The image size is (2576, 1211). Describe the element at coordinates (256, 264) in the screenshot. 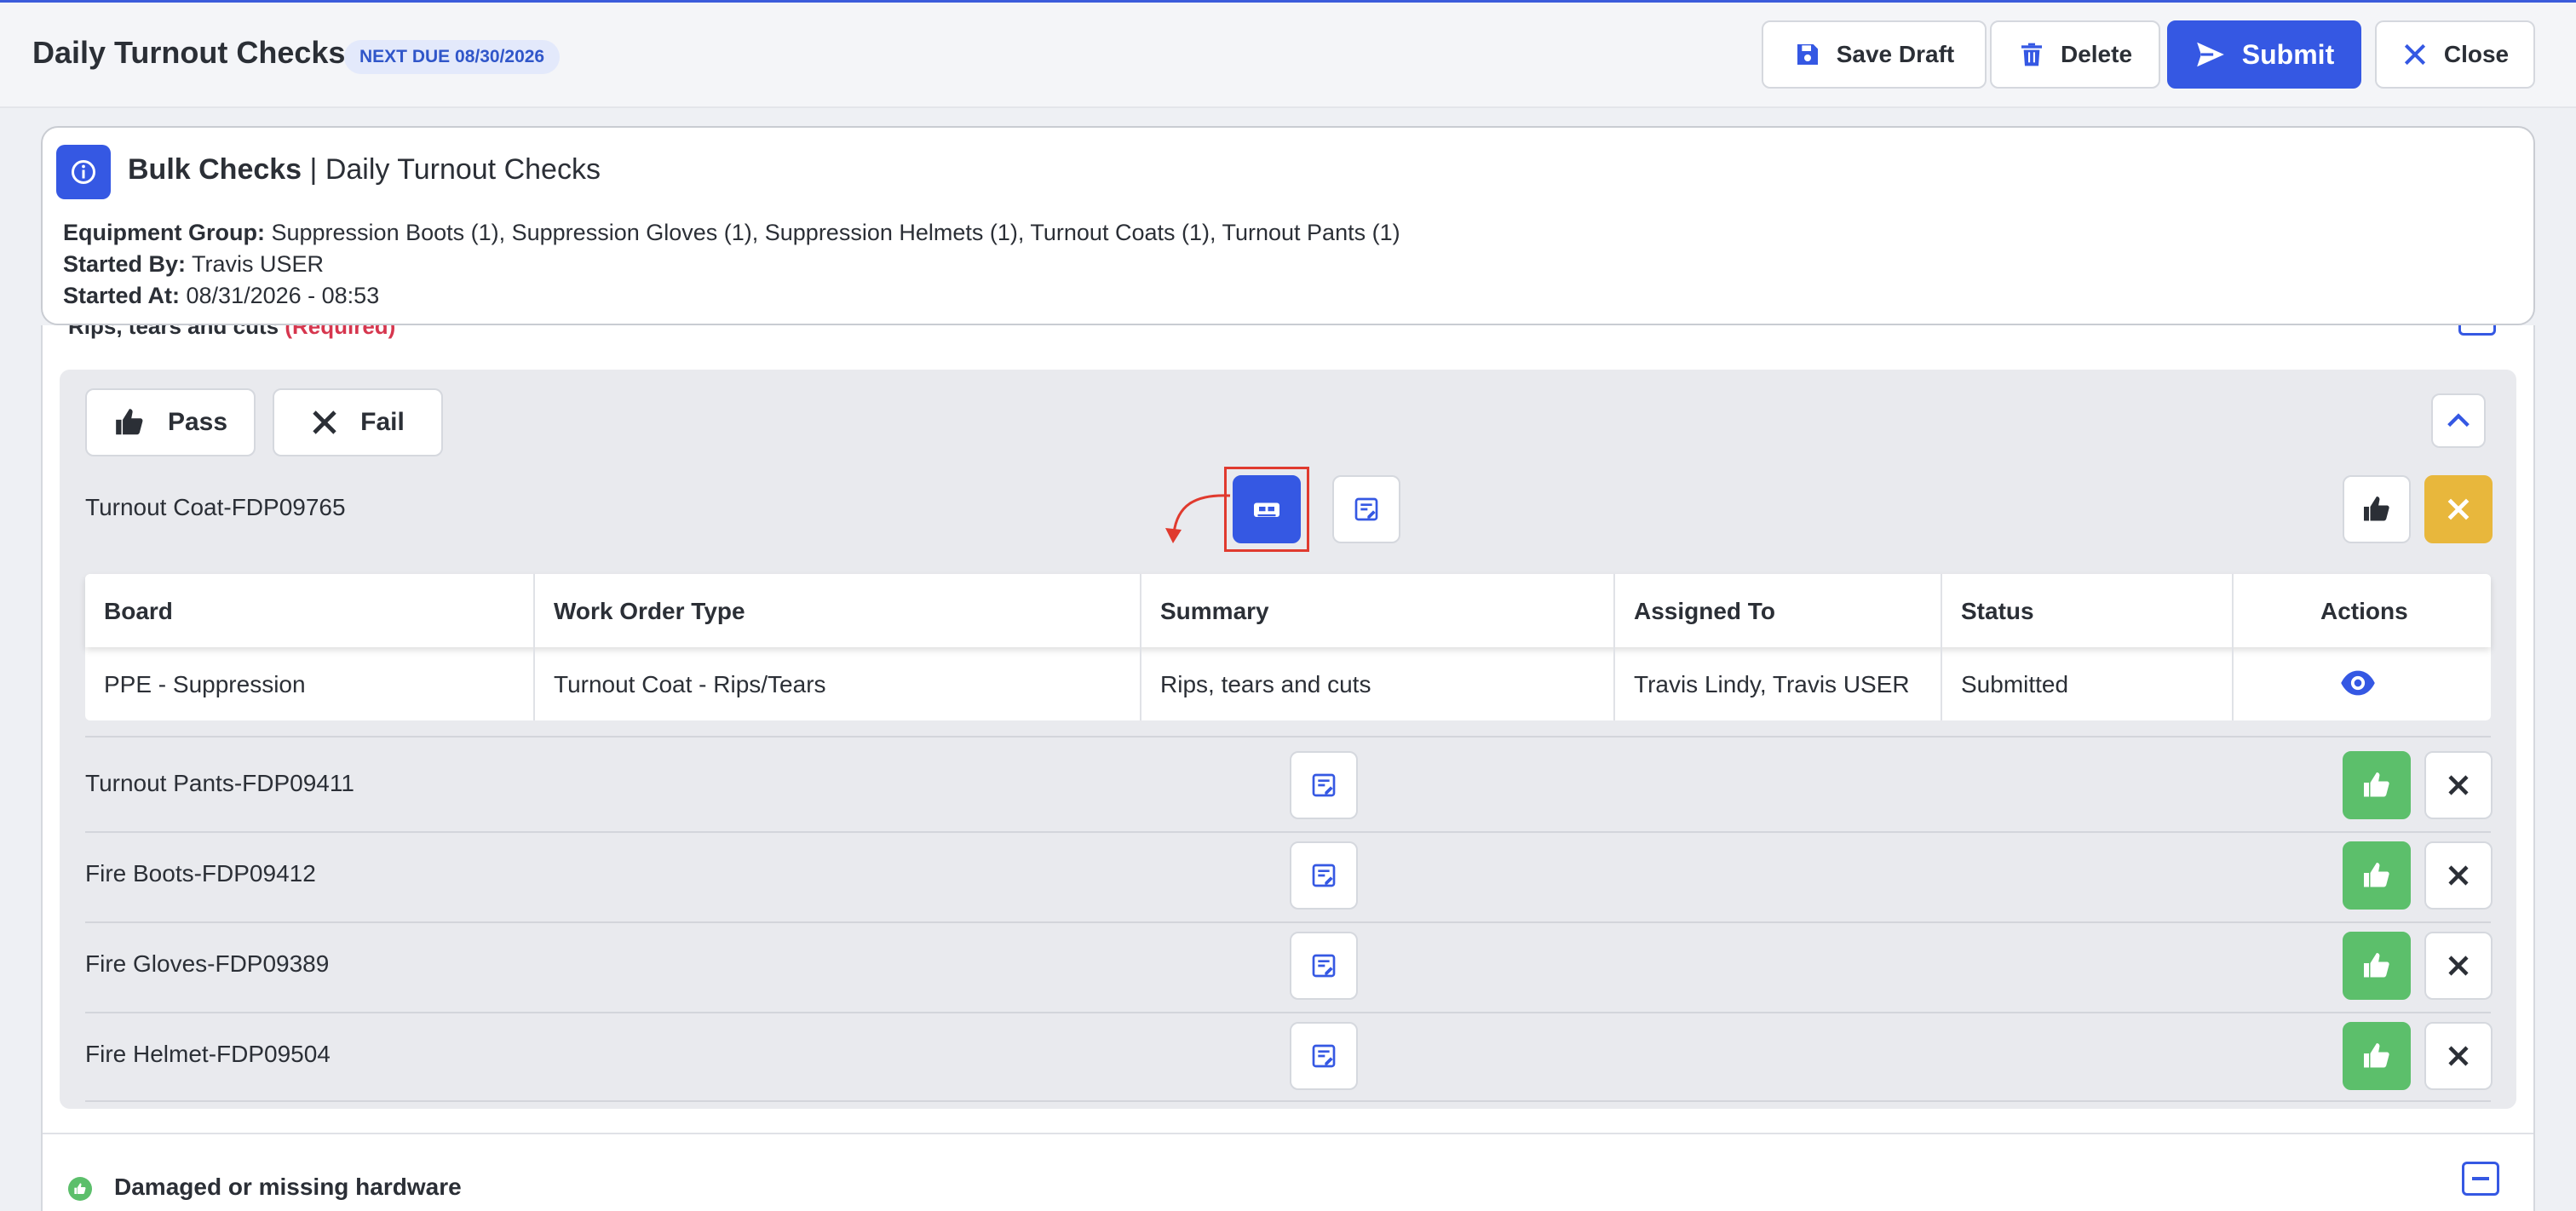

I see `started-by-value: Travis USER` at that location.